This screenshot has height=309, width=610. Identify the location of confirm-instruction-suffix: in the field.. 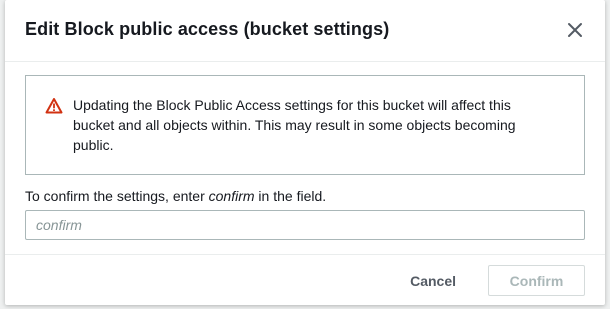
(290, 196).